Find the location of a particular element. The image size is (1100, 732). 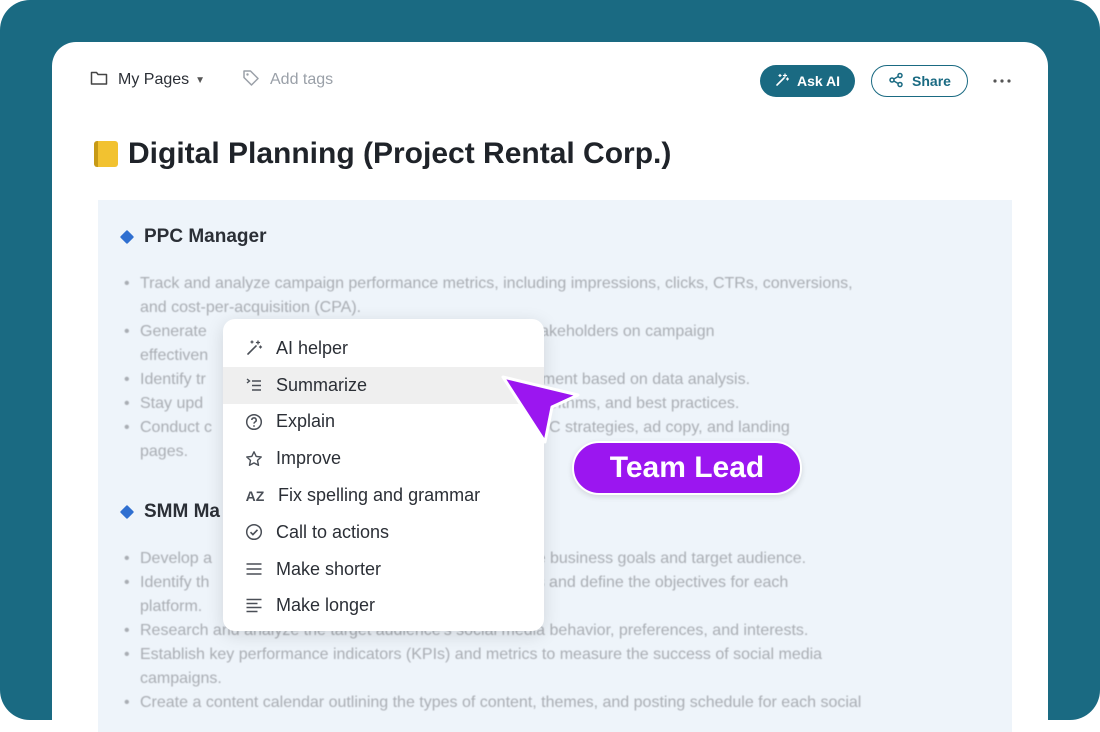

notebook-icon is located at coordinates (106, 154).